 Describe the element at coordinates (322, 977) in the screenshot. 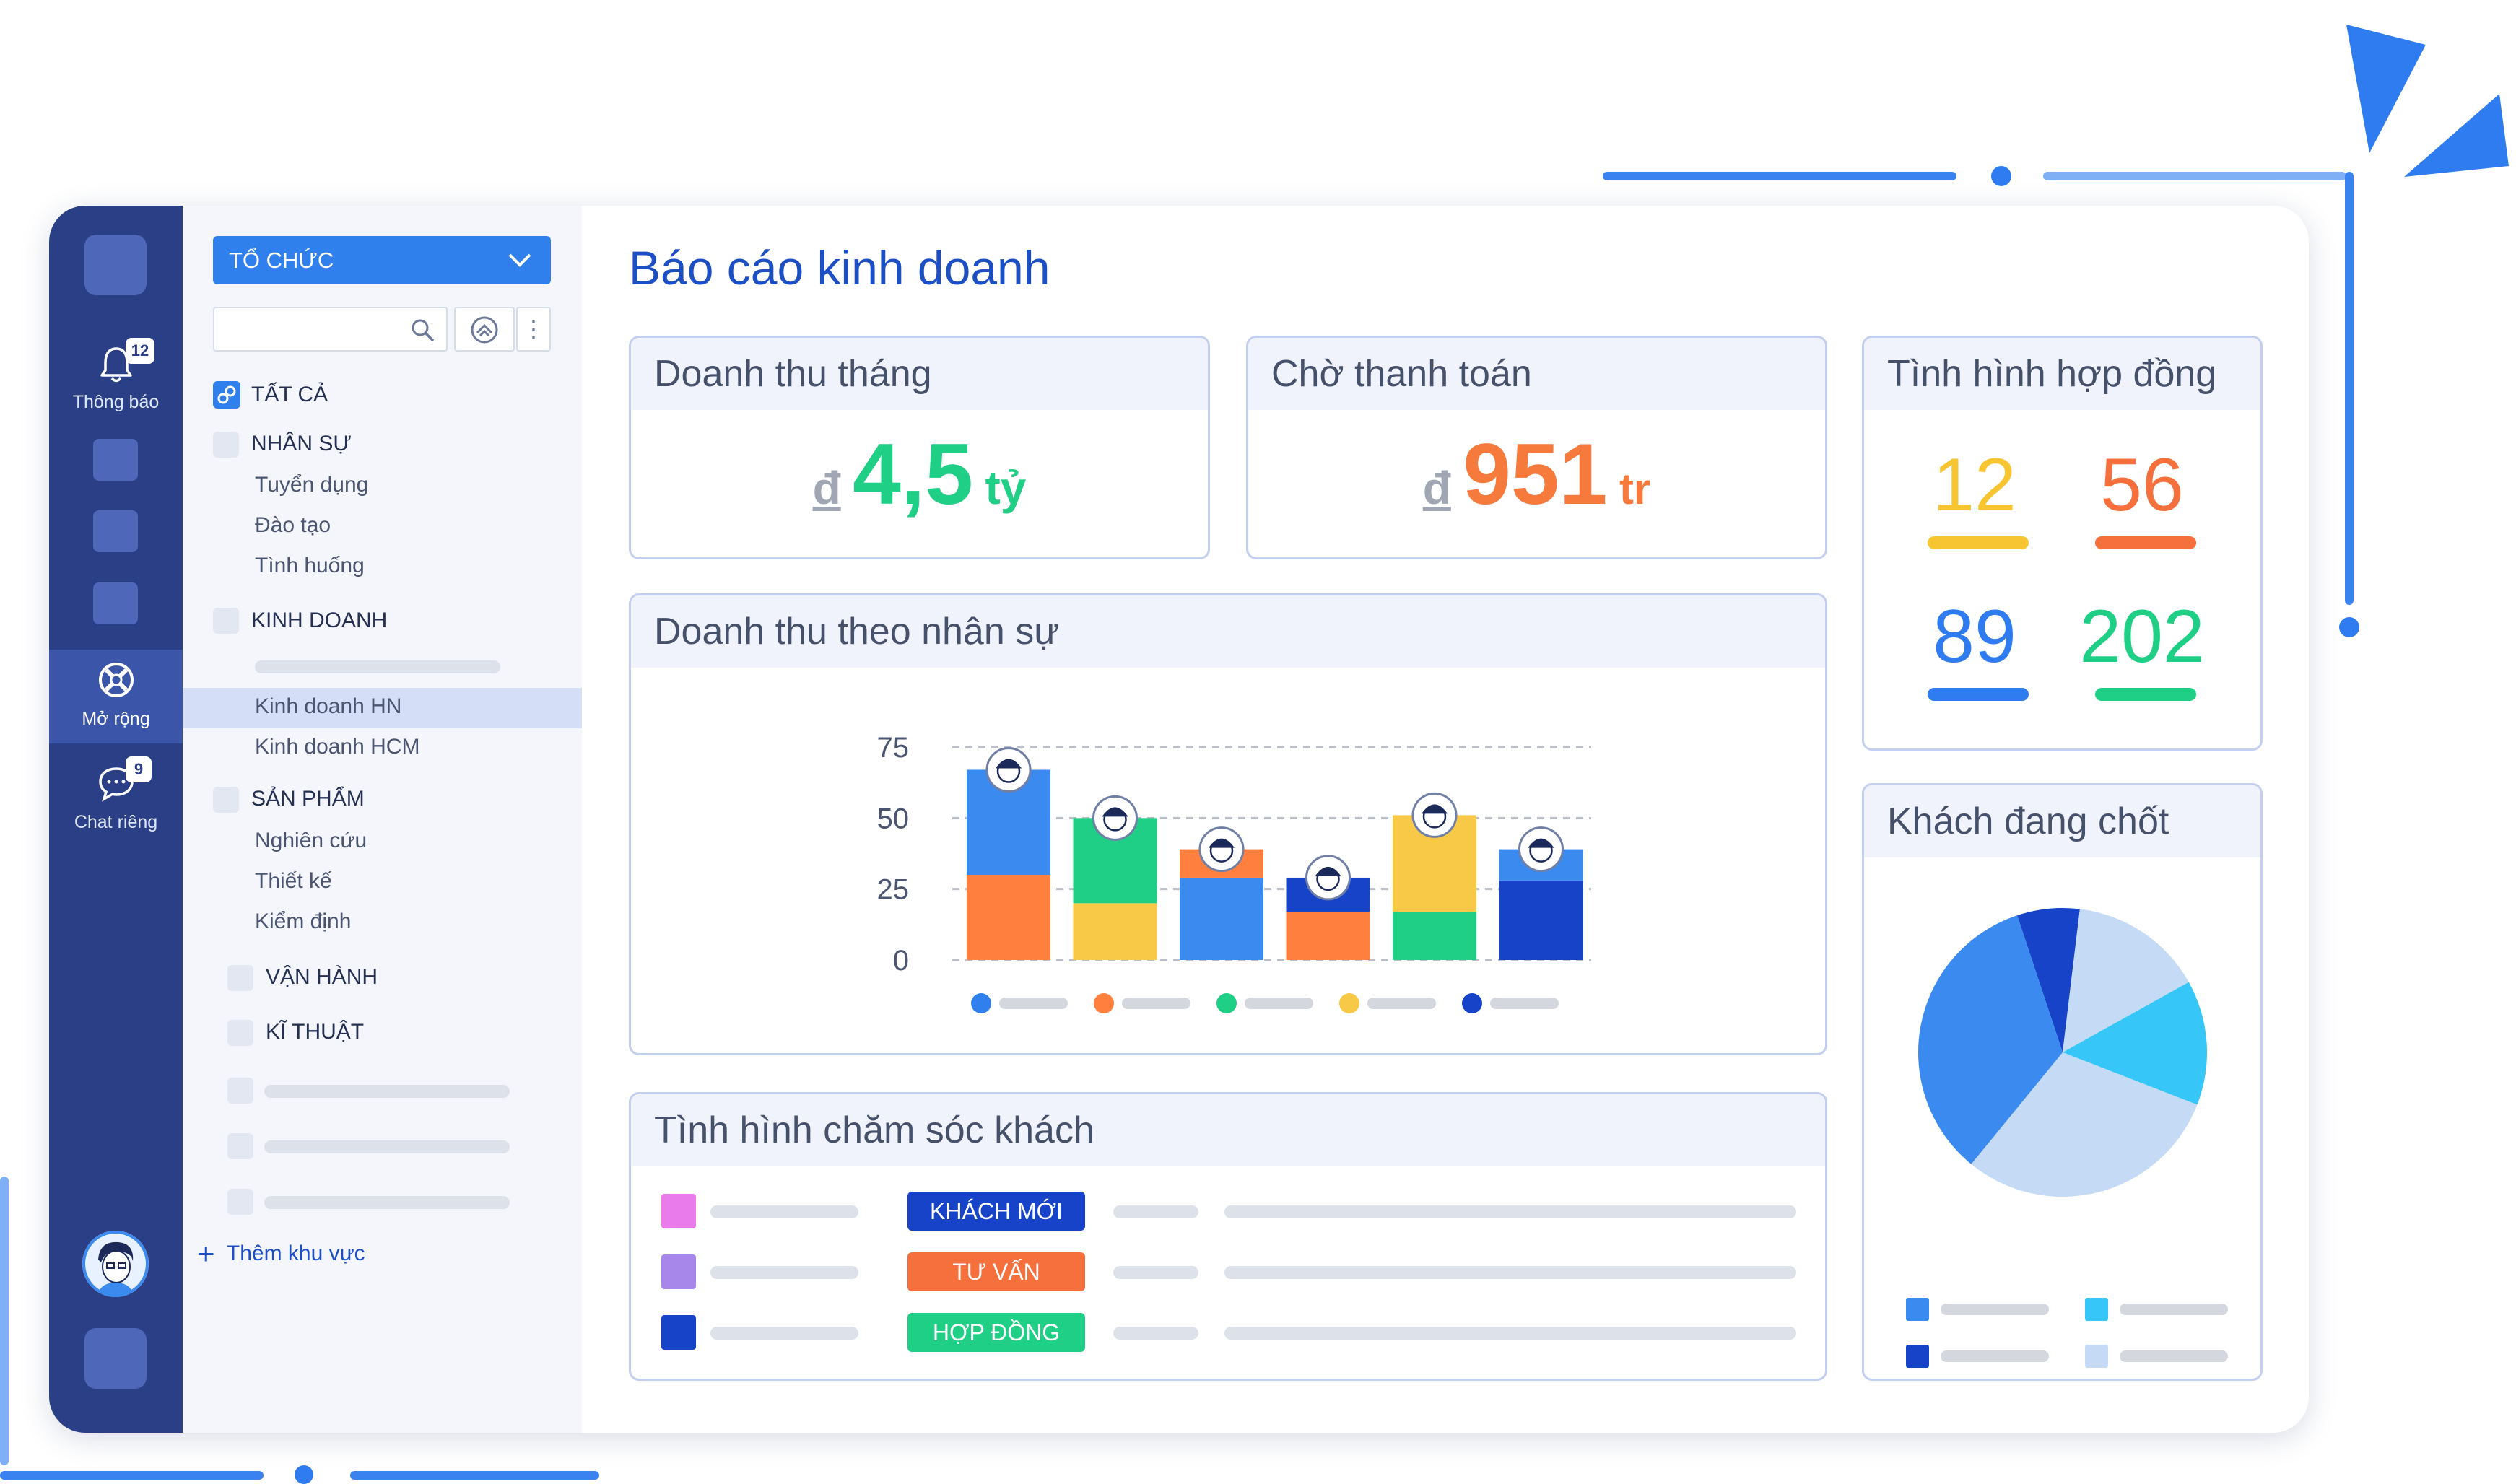

I see `sidebar-group-van-hanh: VẬN HÀNH` at that location.